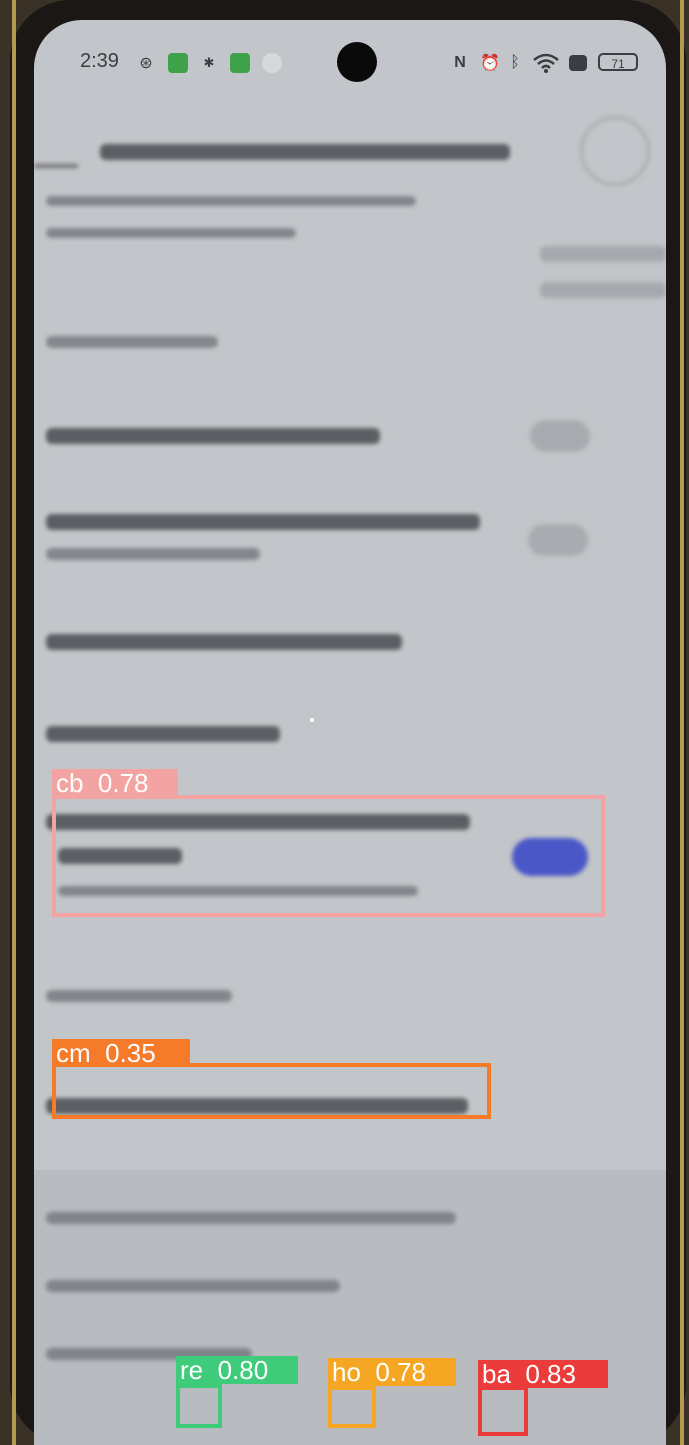  Describe the element at coordinates (460, 62) in the screenshot. I see `nfc-icon: N` at that location.